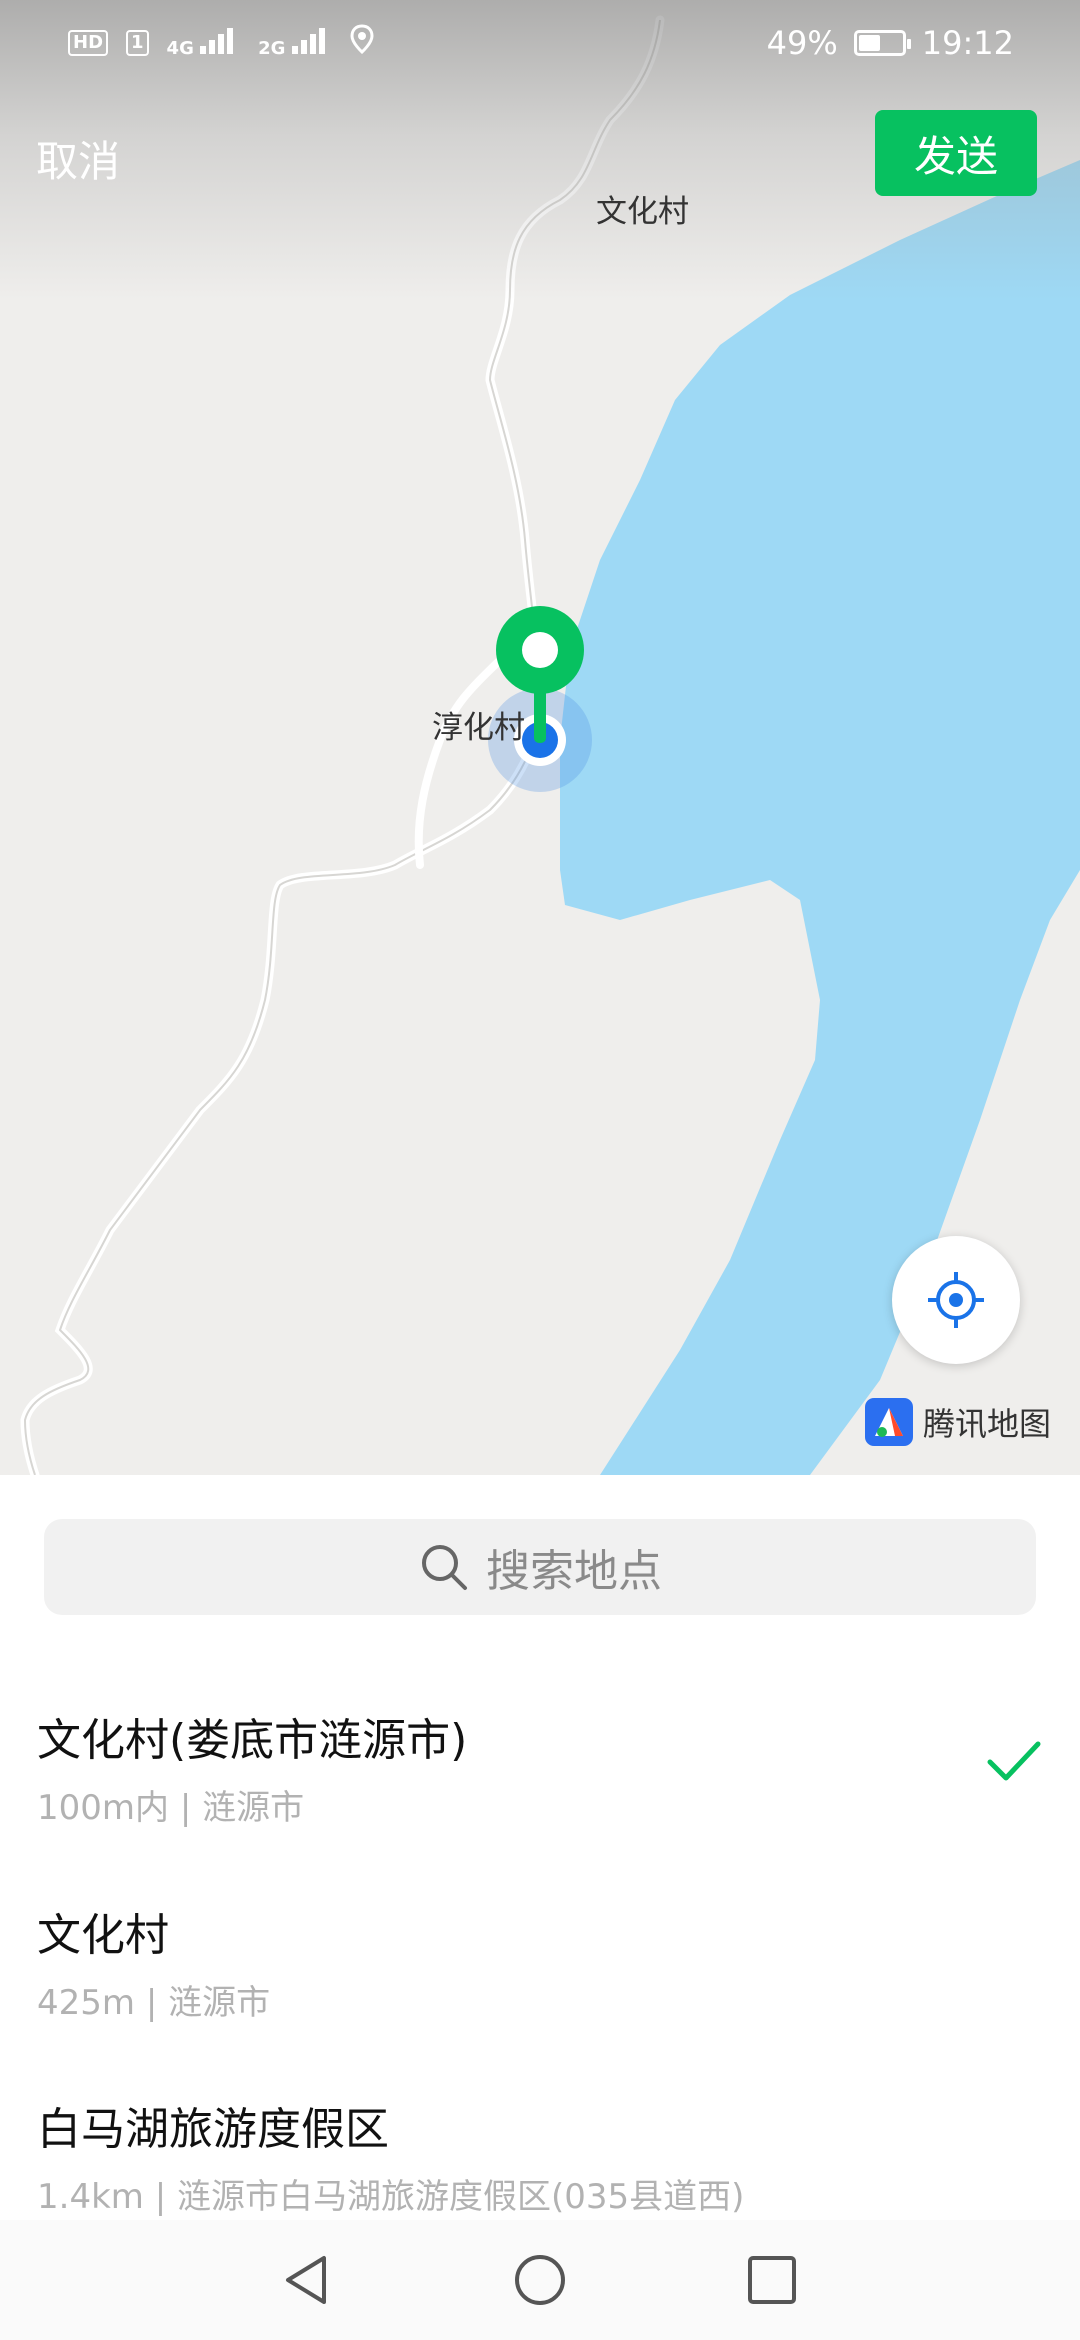 This screenshot has height=2340, width=1080. Describe the element at coordinates (444, 1567) in the screenshot. I see `search-icon` at that location.